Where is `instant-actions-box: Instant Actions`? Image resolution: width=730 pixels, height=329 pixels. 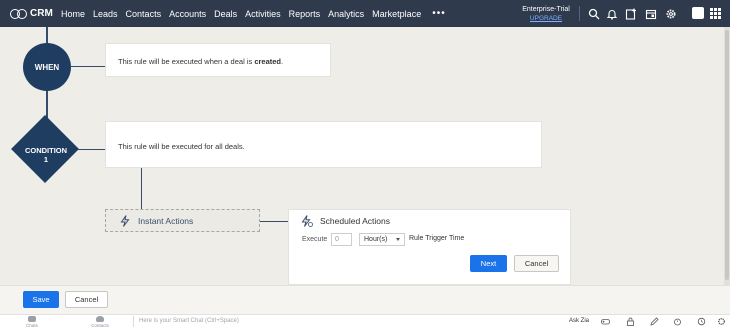
instant-actions-box: Instant Actions is located at coordinates (182, 220).